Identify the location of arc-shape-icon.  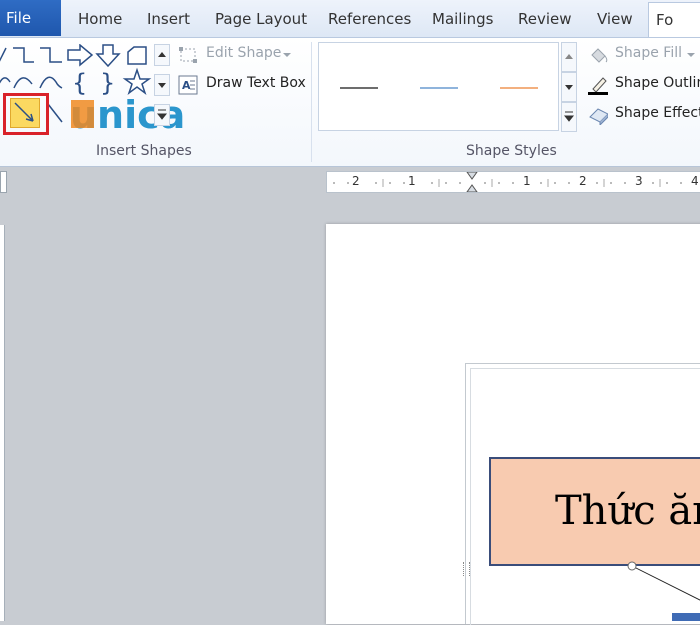
(23, 83).